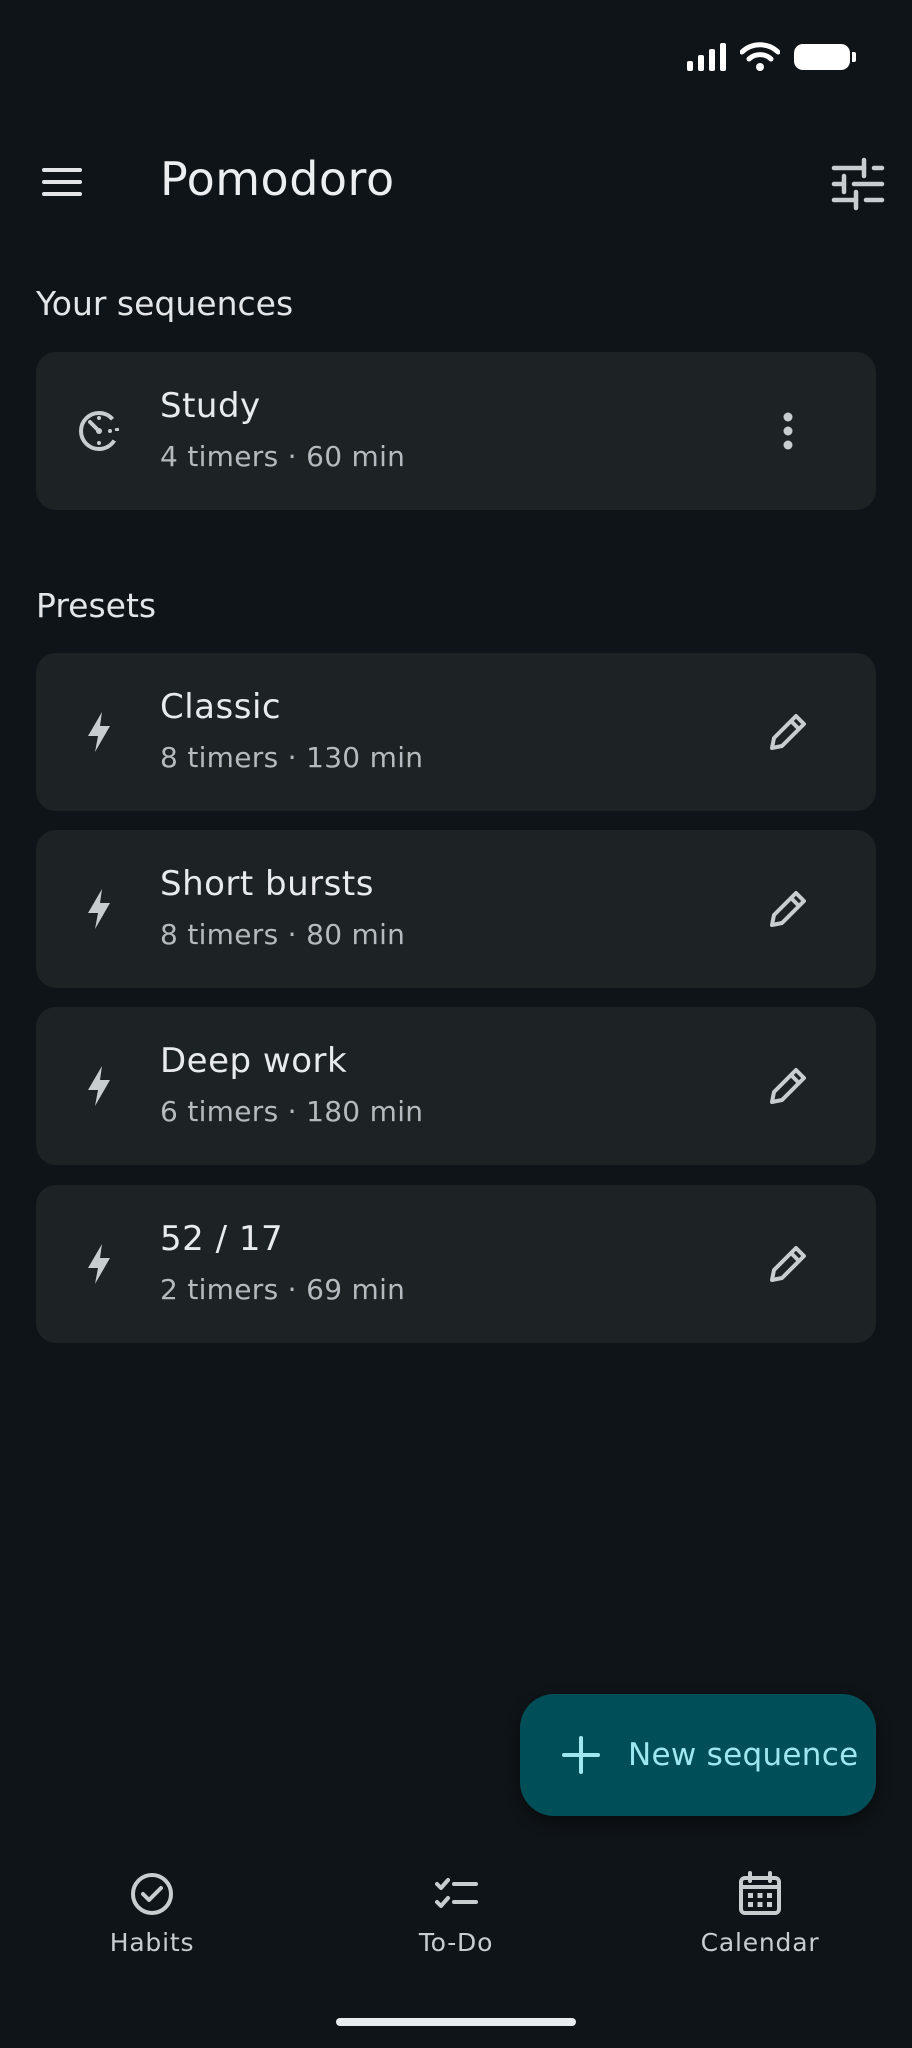 The image size is (912, 2048). What do you see at coordinates (152, 1942) in the screenshot?
I see `nav-label: Habits` at bounding box center [152, 1942].